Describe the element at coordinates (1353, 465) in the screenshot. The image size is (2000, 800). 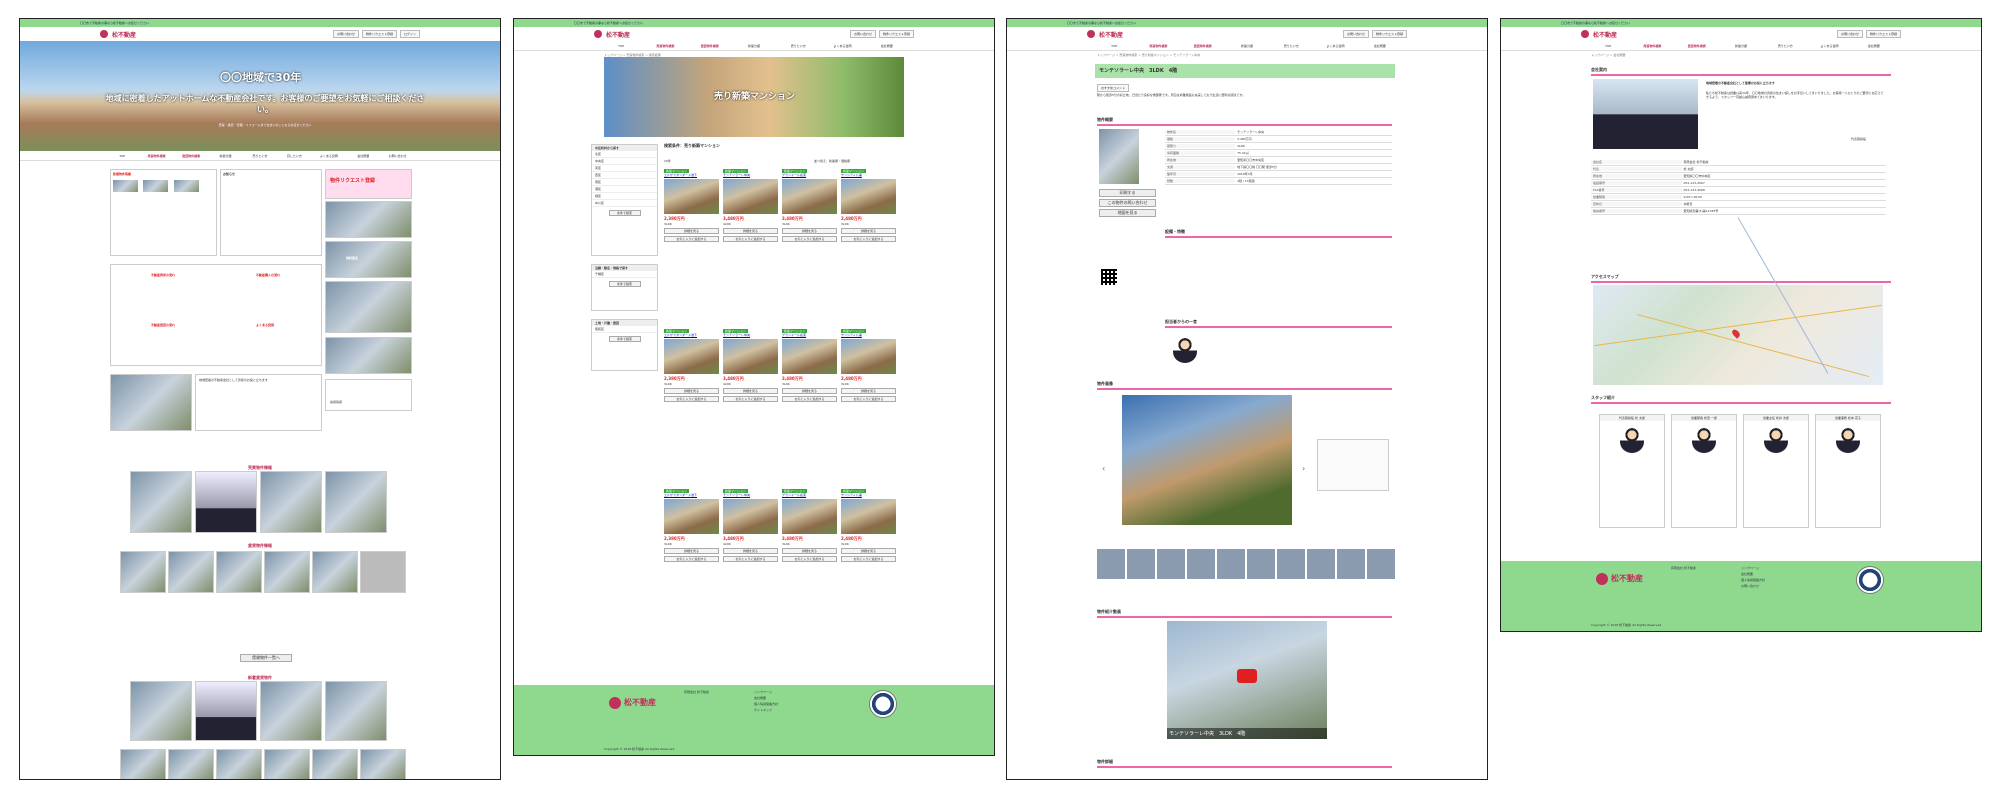
I see `floor-plan` at that location.